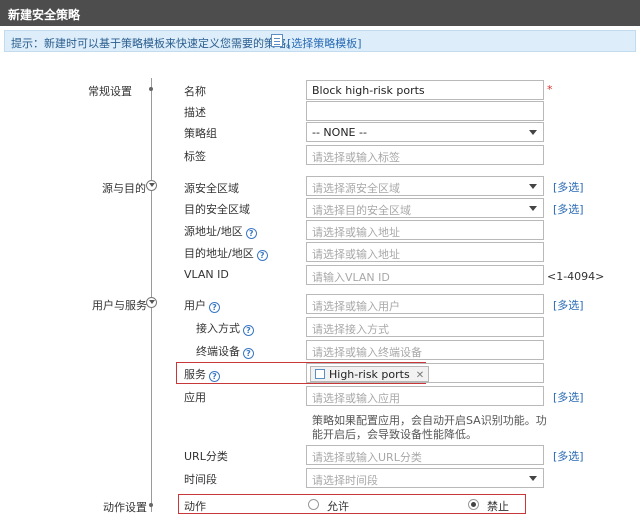  I want to click on tip-text: 提示：新建时可以基于策略模板来快速定义您需要的策略。, so click(154, 43).